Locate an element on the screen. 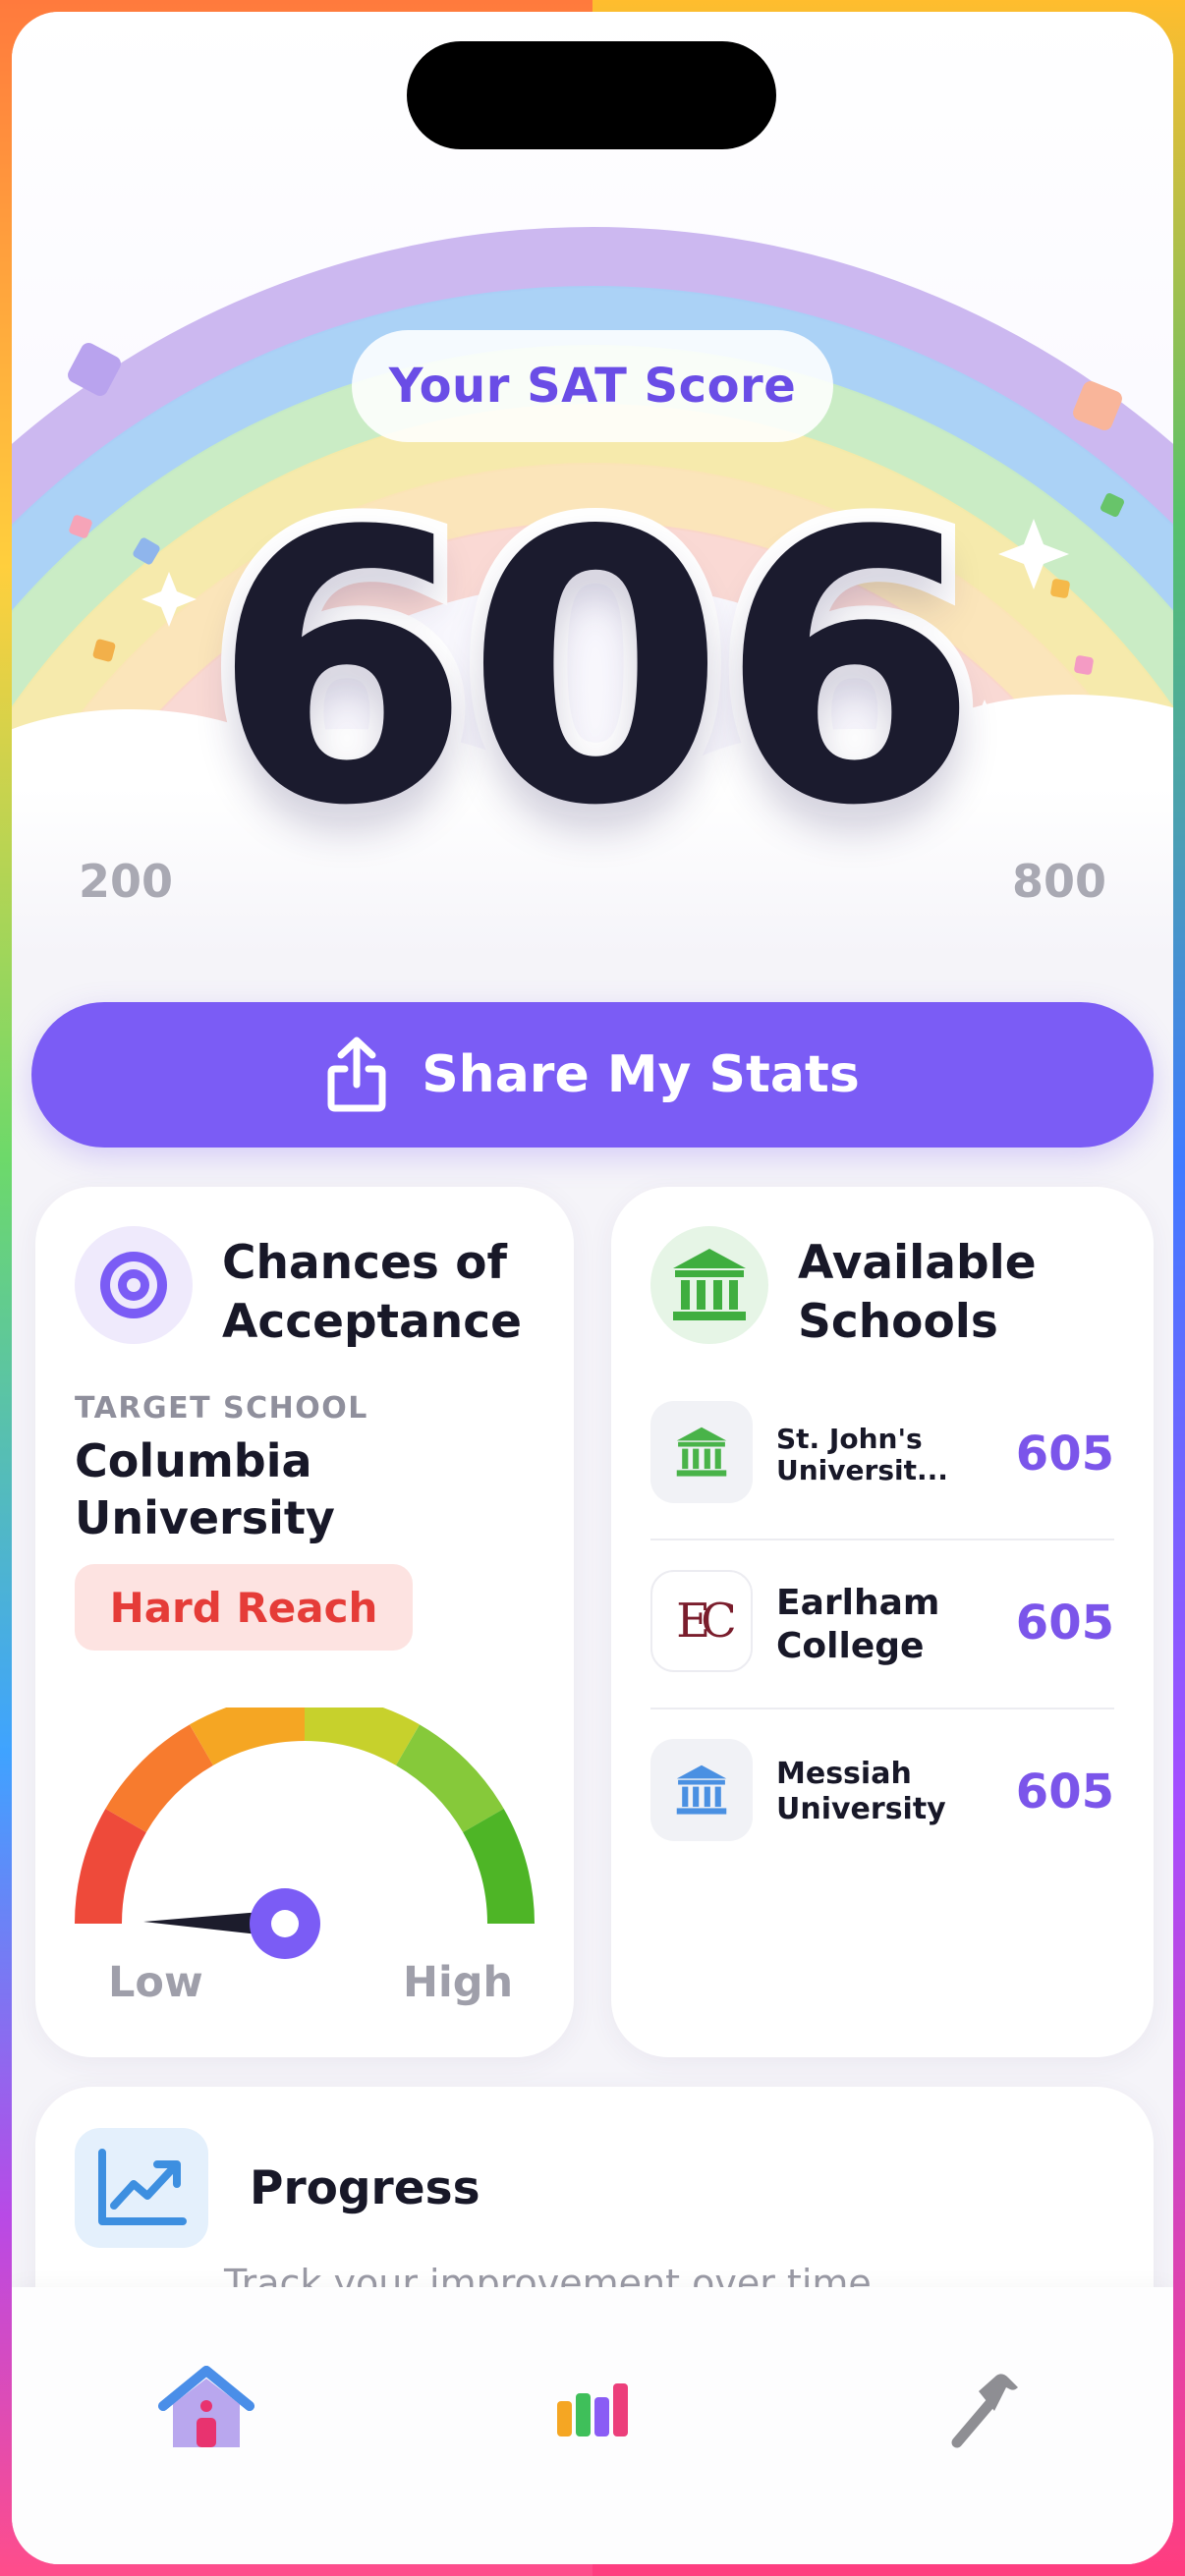 The image size is (1185, 2576). schools-title-line1: Available is located at coordinates (918, 1263).